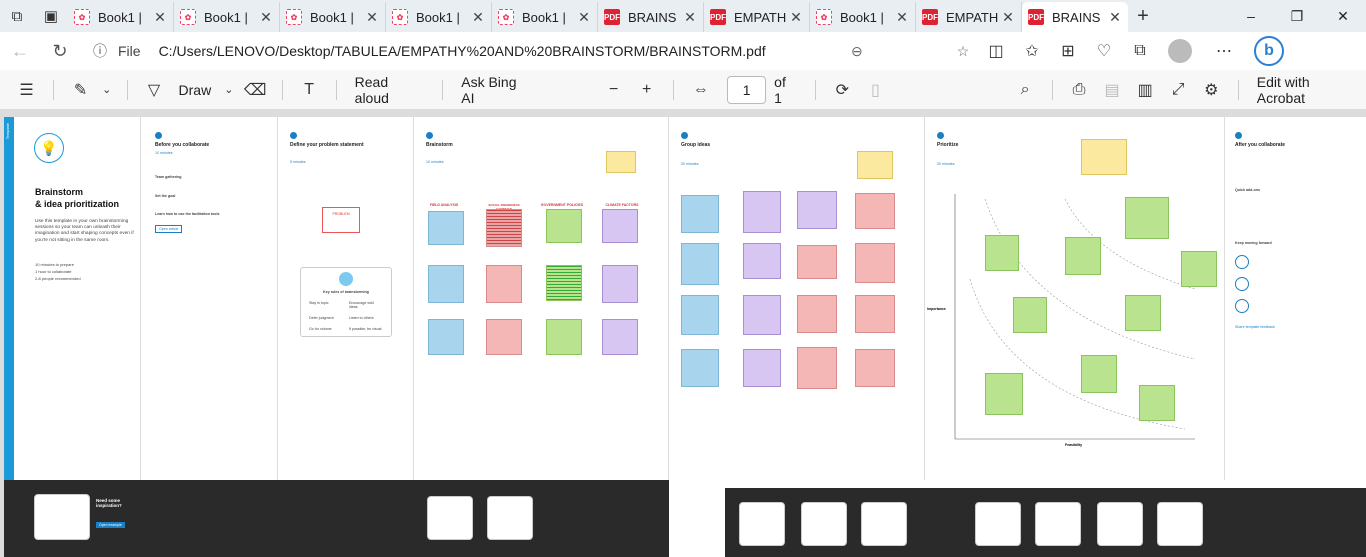 Image resolution: width=1366 pixels, height=557 pixels. What do you see at coordinates (1112, 90) in the screenshot?
I see `save-icon: ▤` at bounding box center [1112, 90].